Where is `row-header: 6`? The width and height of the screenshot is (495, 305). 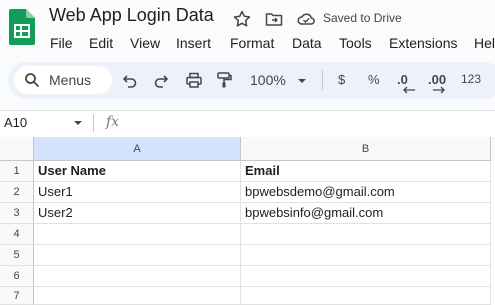
row-header: 6 is located at coordinates (17, 276).